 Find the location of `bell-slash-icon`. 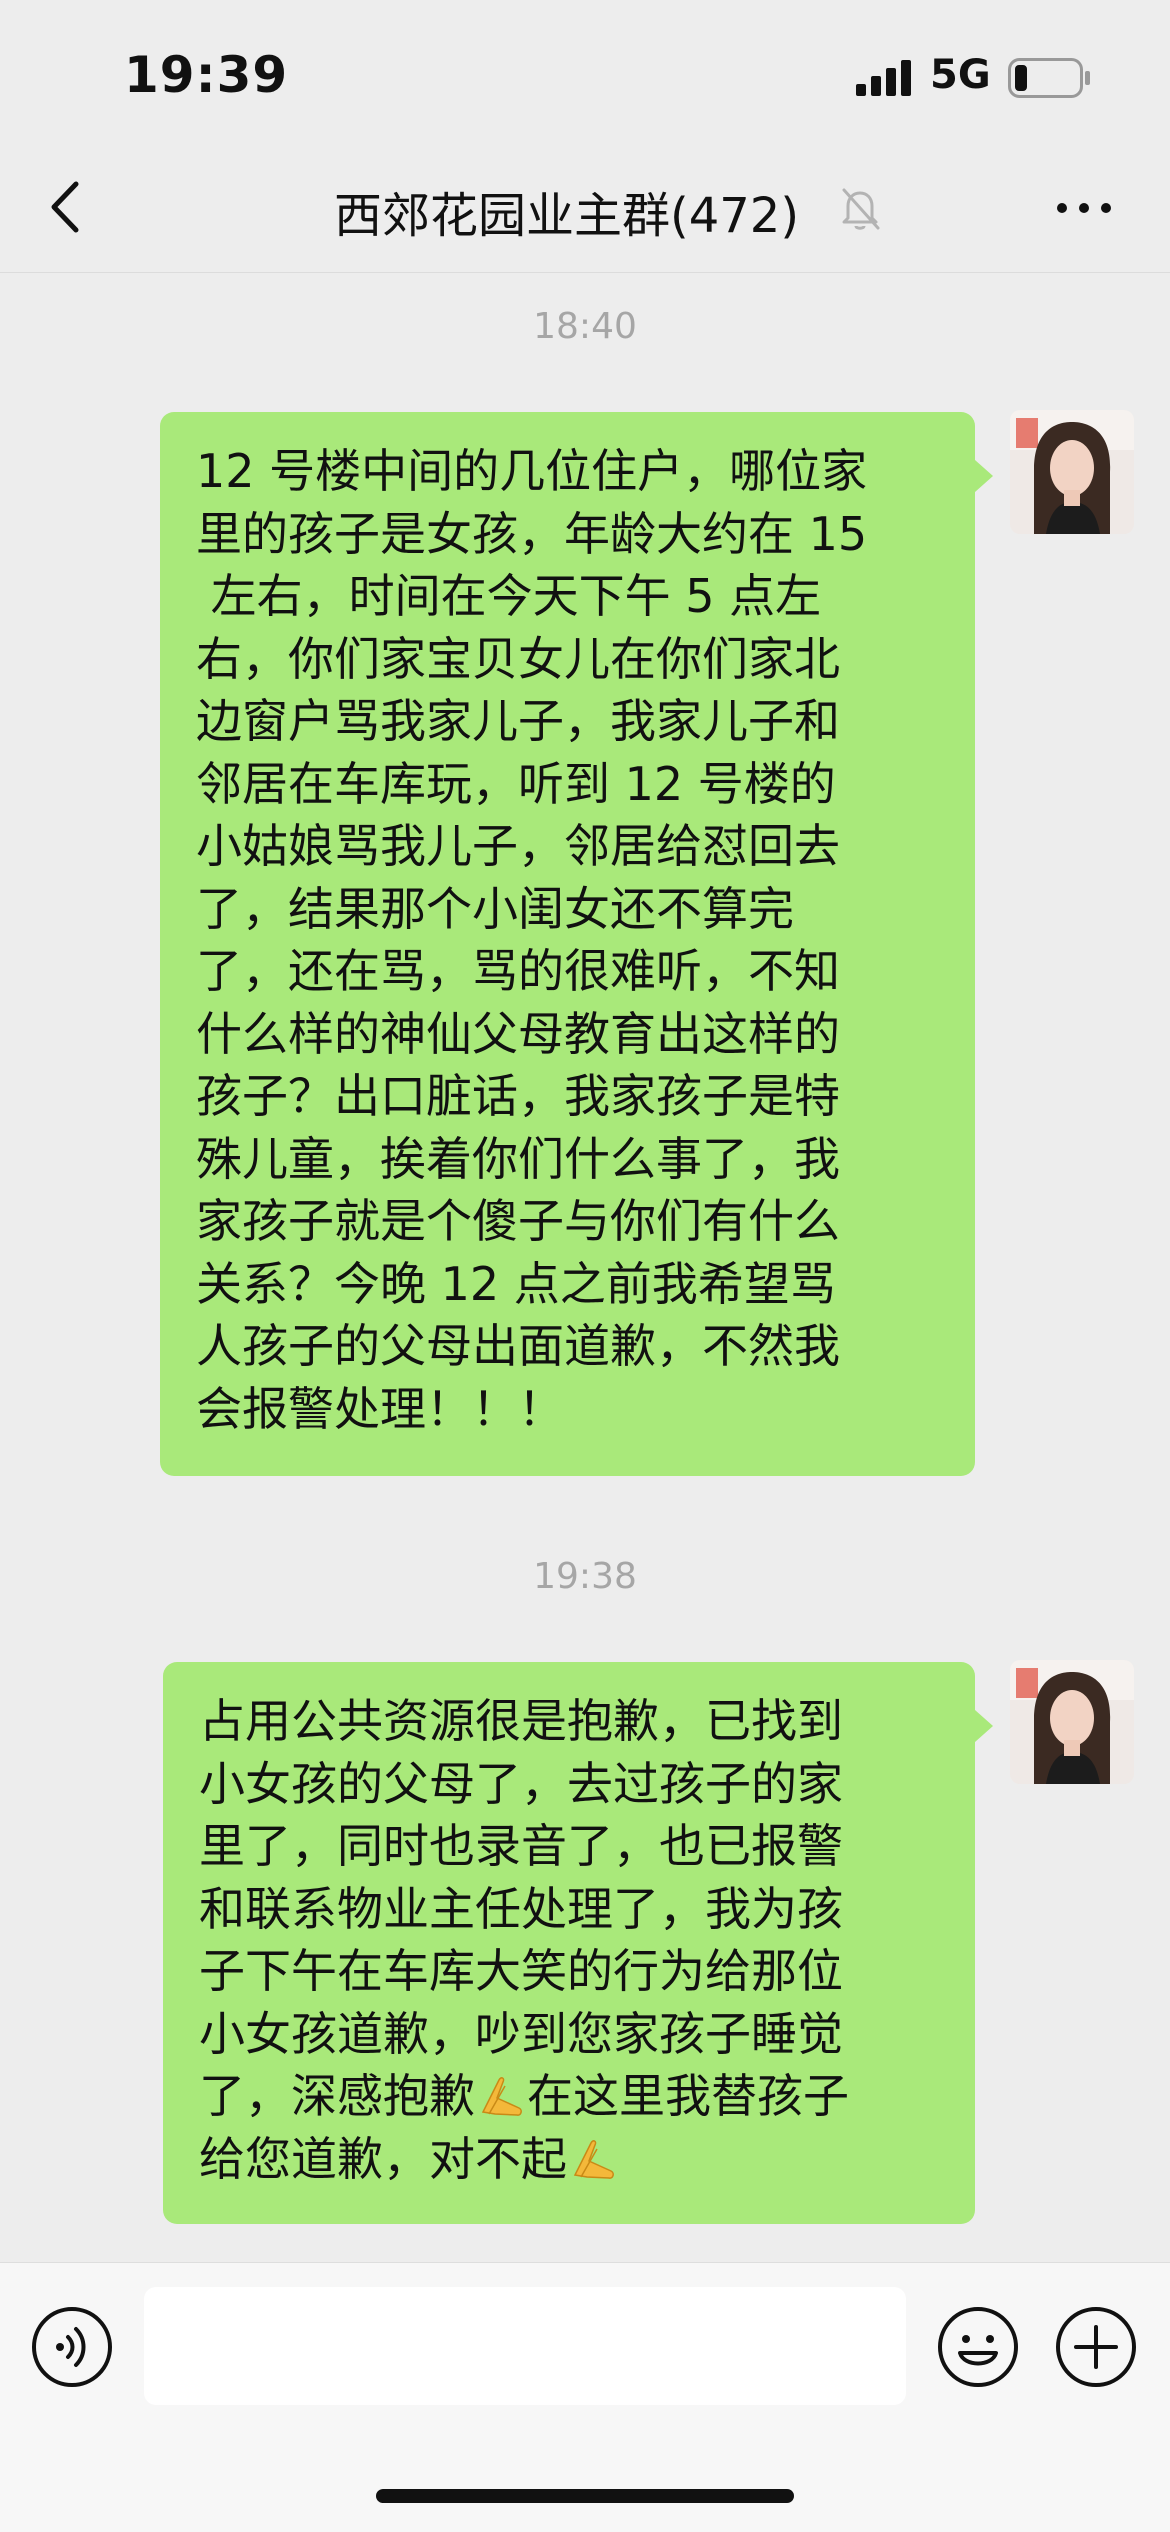

bell-slash-icon is located at coordinates (861, 209).